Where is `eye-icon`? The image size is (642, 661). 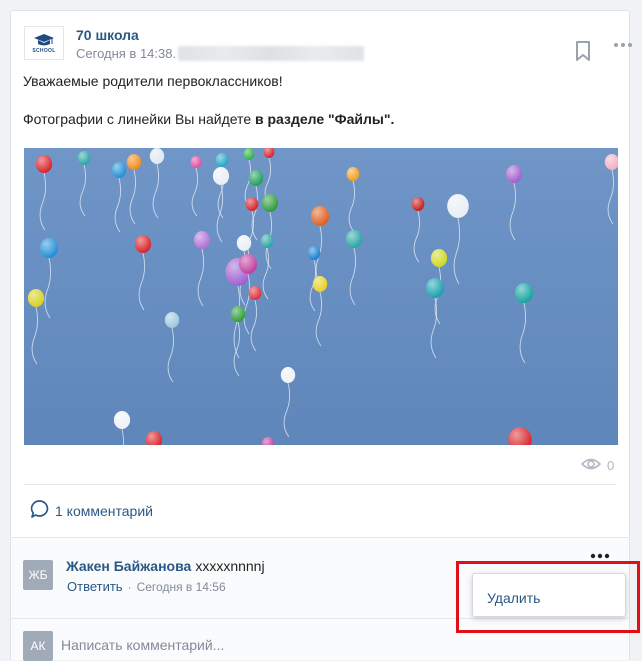
eye-icon is located at coordinates (591, 465).